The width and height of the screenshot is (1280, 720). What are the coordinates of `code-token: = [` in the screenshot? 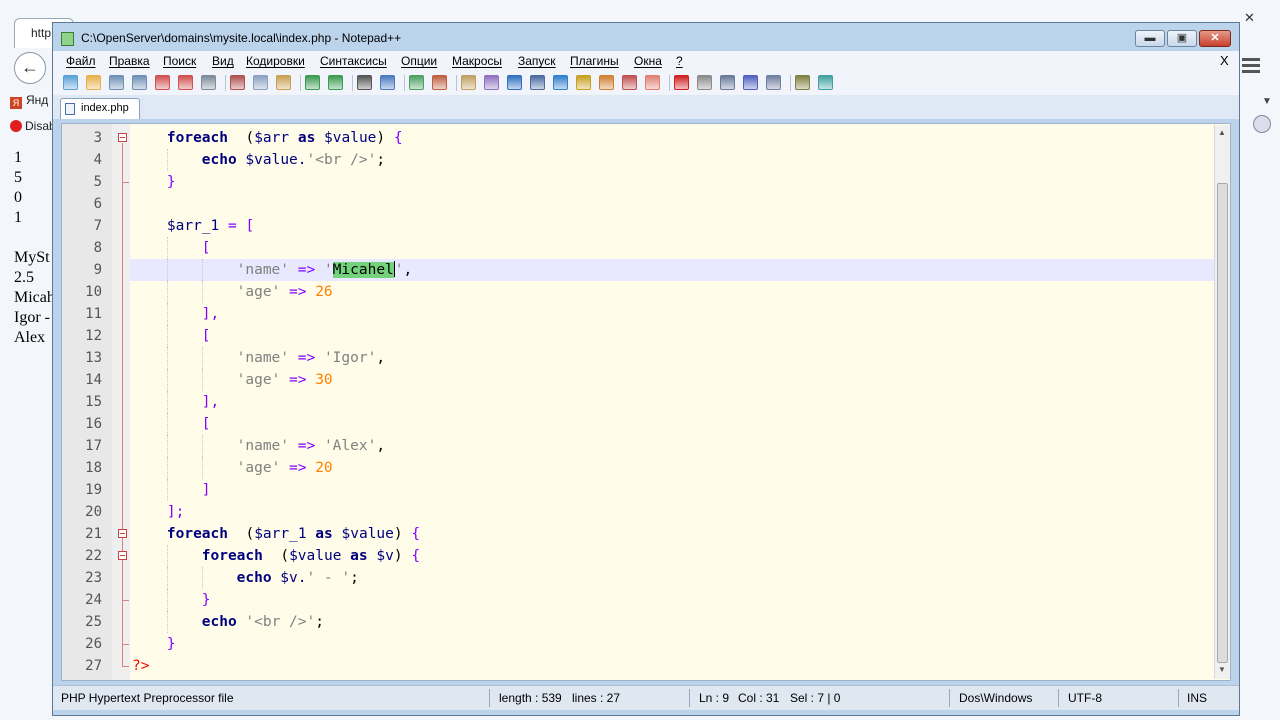 It's located at (237, 226).